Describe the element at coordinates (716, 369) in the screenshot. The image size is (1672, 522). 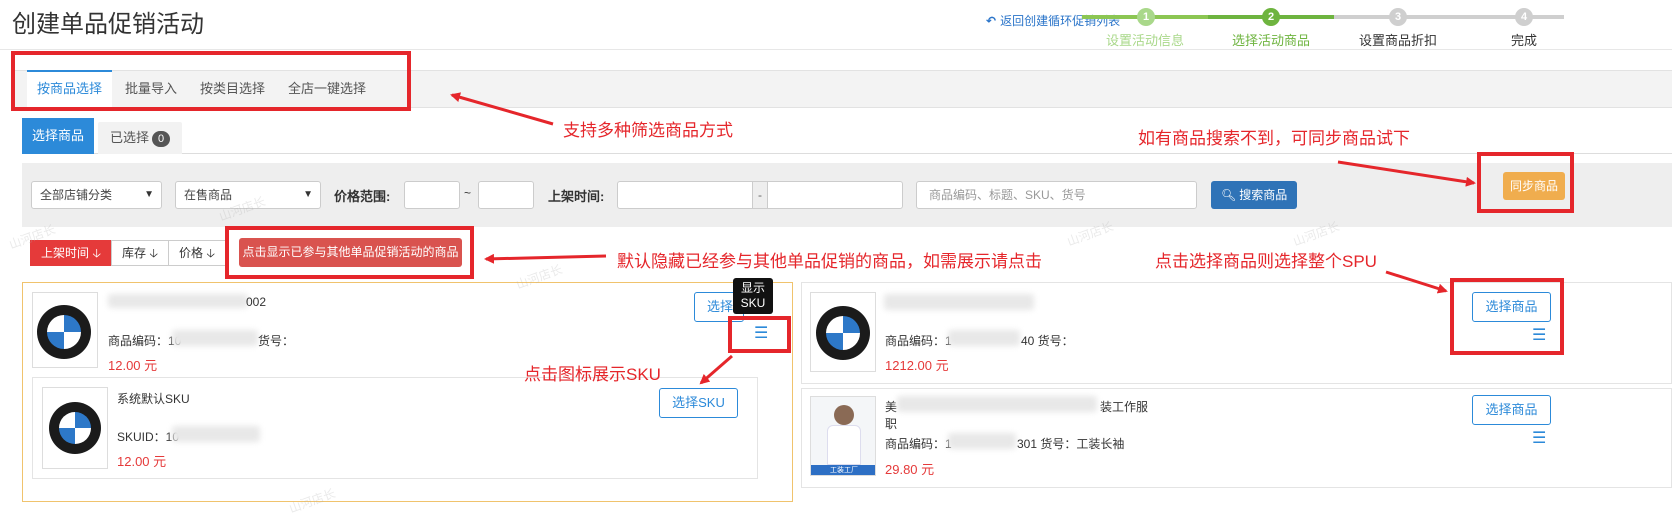
I see `arrow-to-select-sku` at that location.